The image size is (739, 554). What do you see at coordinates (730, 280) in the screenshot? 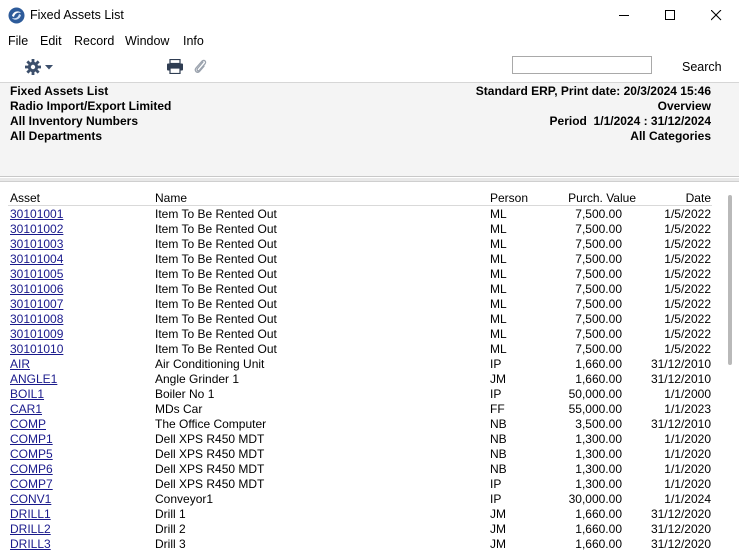
I see `vertical-scrollbar` at bounding box center [730, 280].